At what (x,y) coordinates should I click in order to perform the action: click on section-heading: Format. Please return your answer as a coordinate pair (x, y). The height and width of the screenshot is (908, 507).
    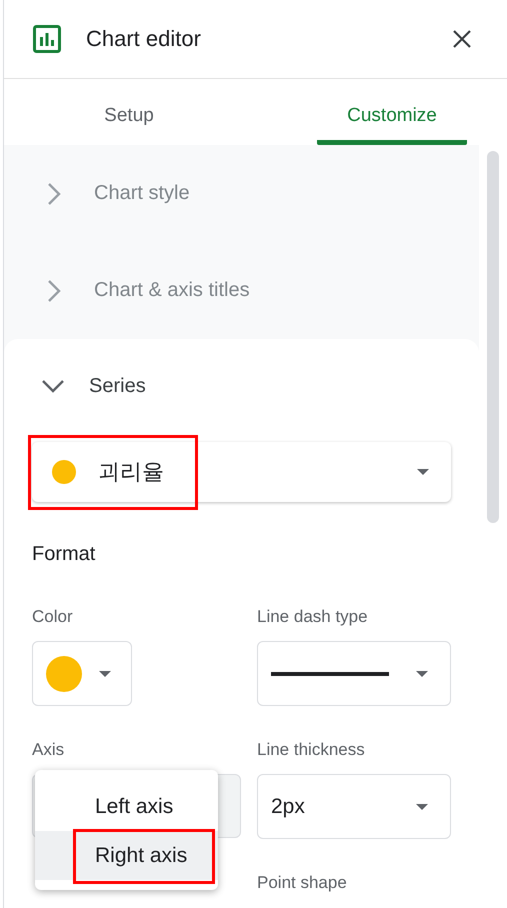
    Looking at the image, I should click on (64, 554).